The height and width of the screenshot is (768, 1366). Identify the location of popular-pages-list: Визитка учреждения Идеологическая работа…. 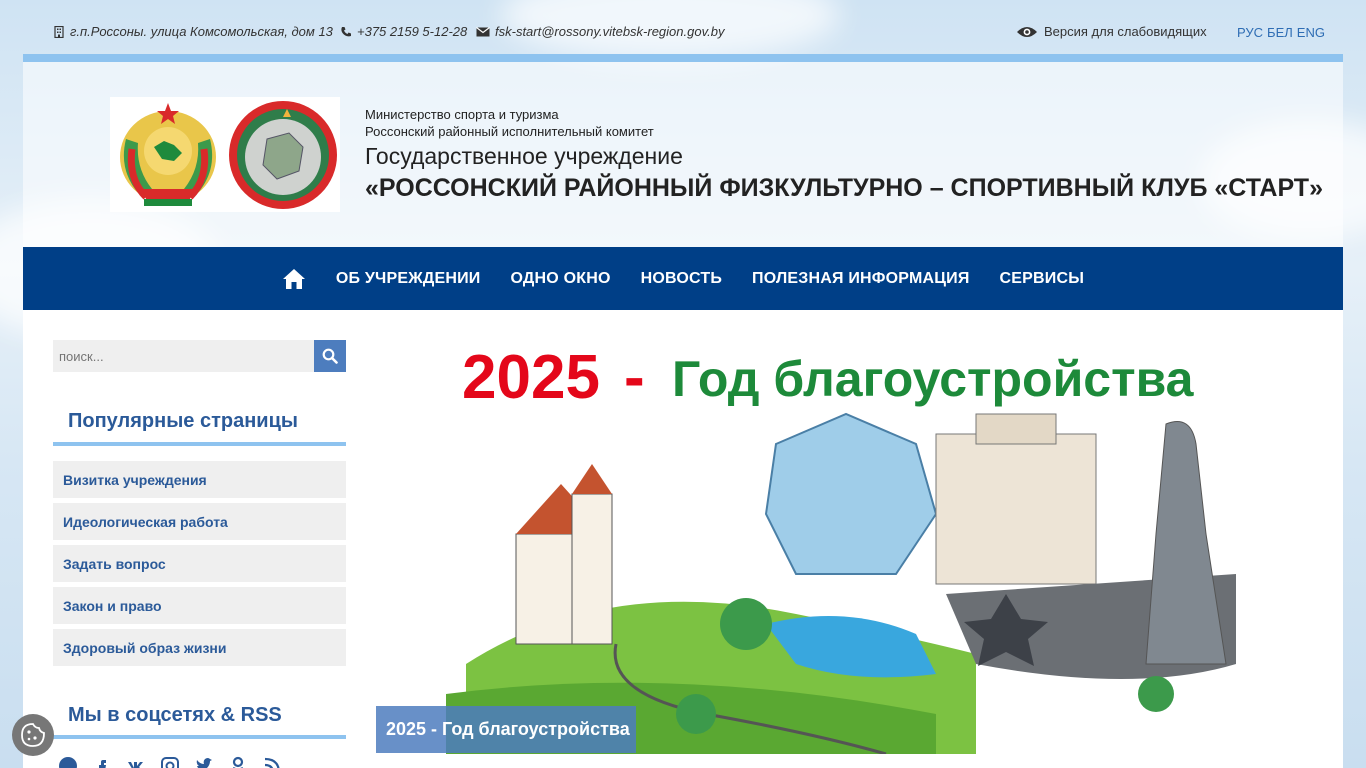
(199, 566).